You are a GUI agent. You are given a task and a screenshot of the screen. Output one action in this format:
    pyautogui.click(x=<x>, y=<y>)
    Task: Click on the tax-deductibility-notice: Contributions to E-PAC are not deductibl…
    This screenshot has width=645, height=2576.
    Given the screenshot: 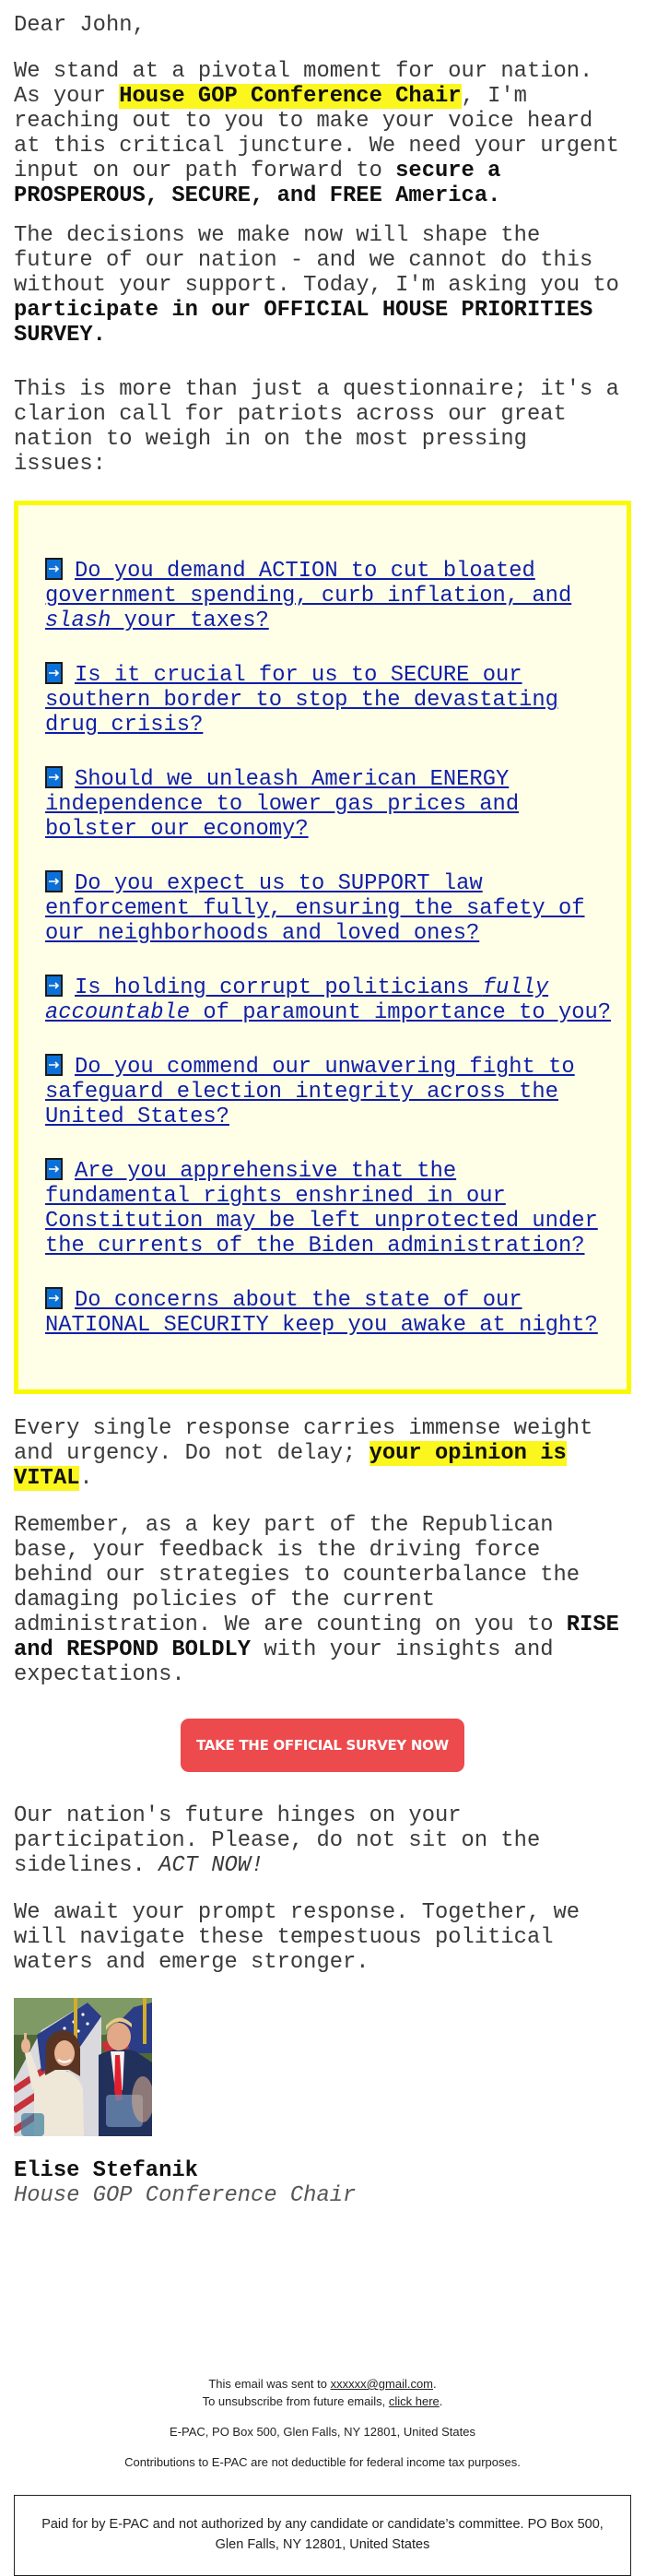 What is the action you would take?
    pyautogui.click(x=322, y=2462)
    